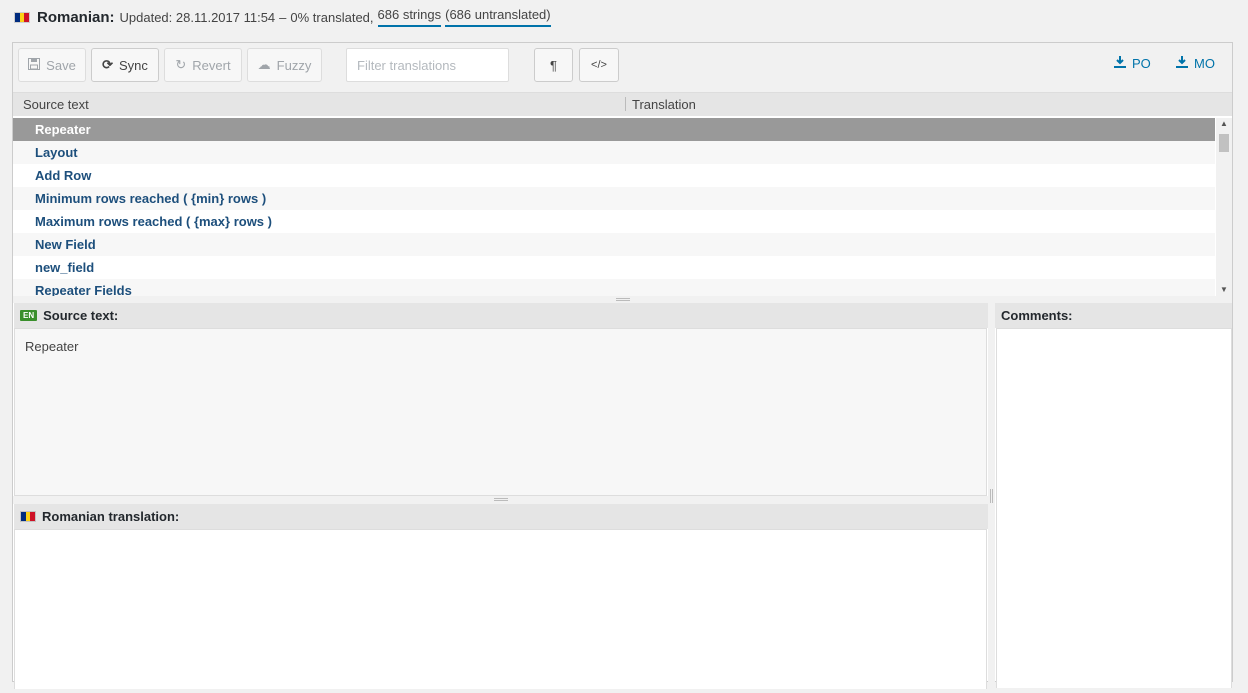 This screenshot has width=1248, height=693. Describe the element at coordinates (111, 516) in the screenshot. I see `translation-panel-title: Romanian translation:` at that location.